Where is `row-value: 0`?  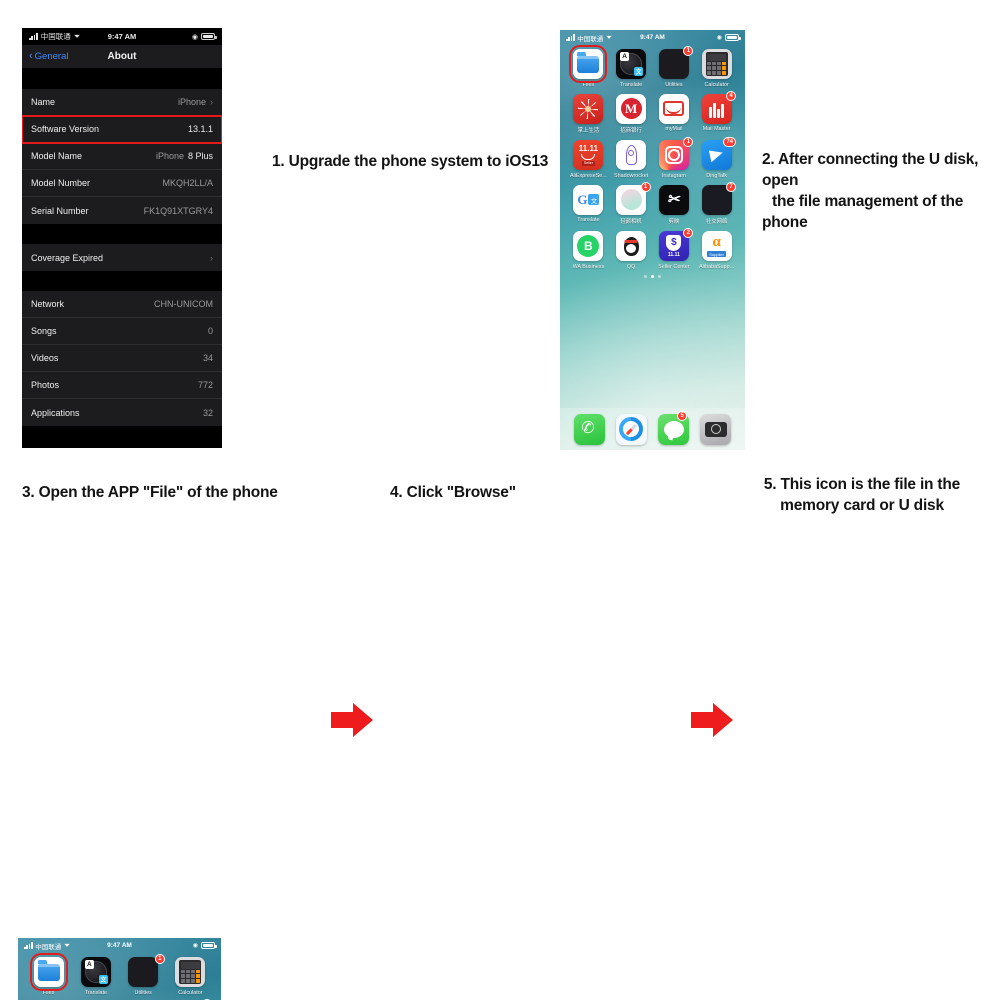 row-value: 0 is located at coordinates (210, 331).